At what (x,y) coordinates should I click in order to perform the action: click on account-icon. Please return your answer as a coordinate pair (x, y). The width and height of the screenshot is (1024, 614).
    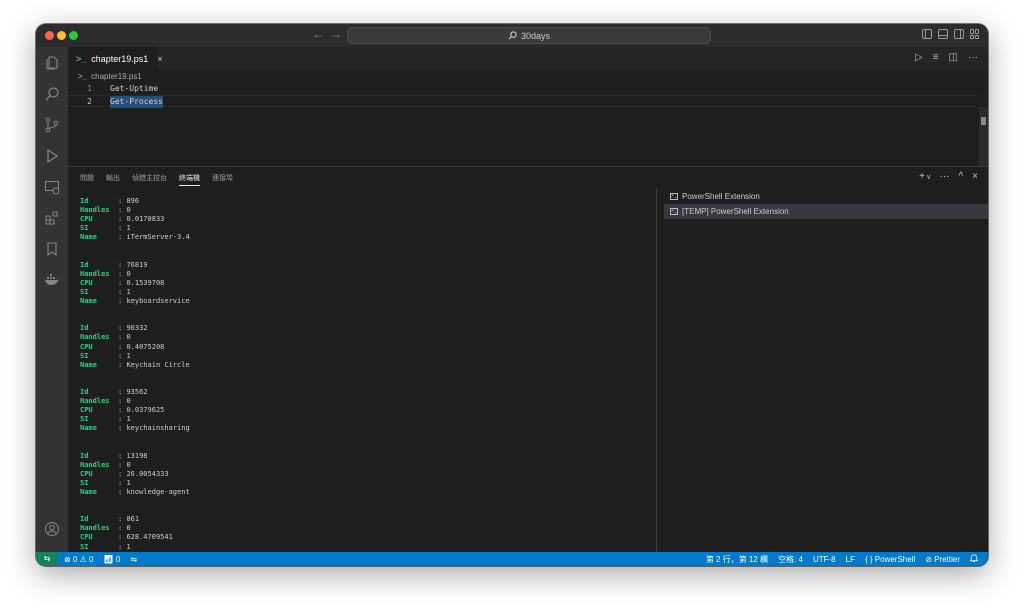
    Looking at the image, I should click on (52, 529).